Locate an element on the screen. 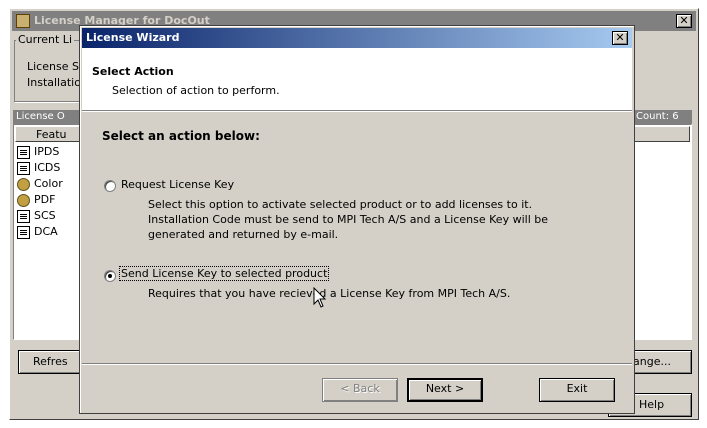  request-license-key-label: Request License Key is located at coordinates (177, 184).